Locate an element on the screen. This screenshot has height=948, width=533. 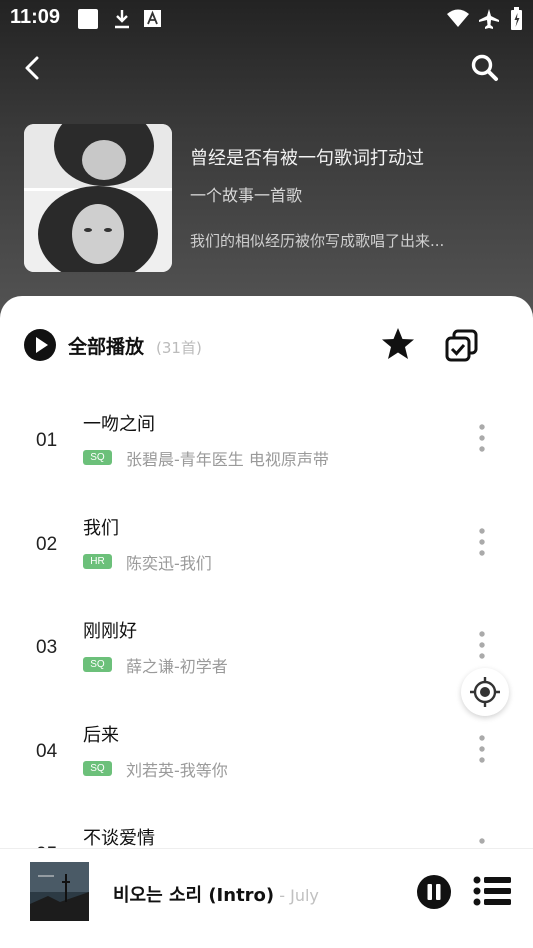
download-icon is located at coordinates (122, 19).